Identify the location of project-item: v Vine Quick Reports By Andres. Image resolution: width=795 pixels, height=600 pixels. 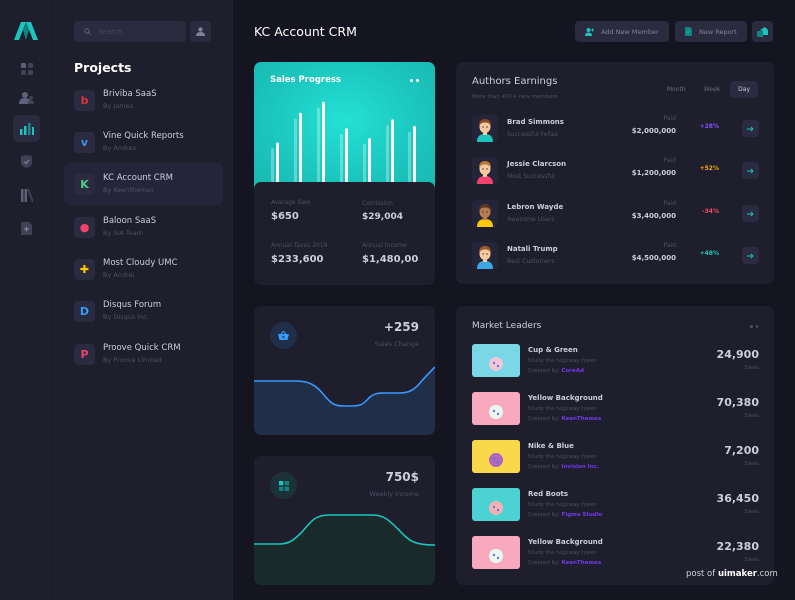
(143, 142).